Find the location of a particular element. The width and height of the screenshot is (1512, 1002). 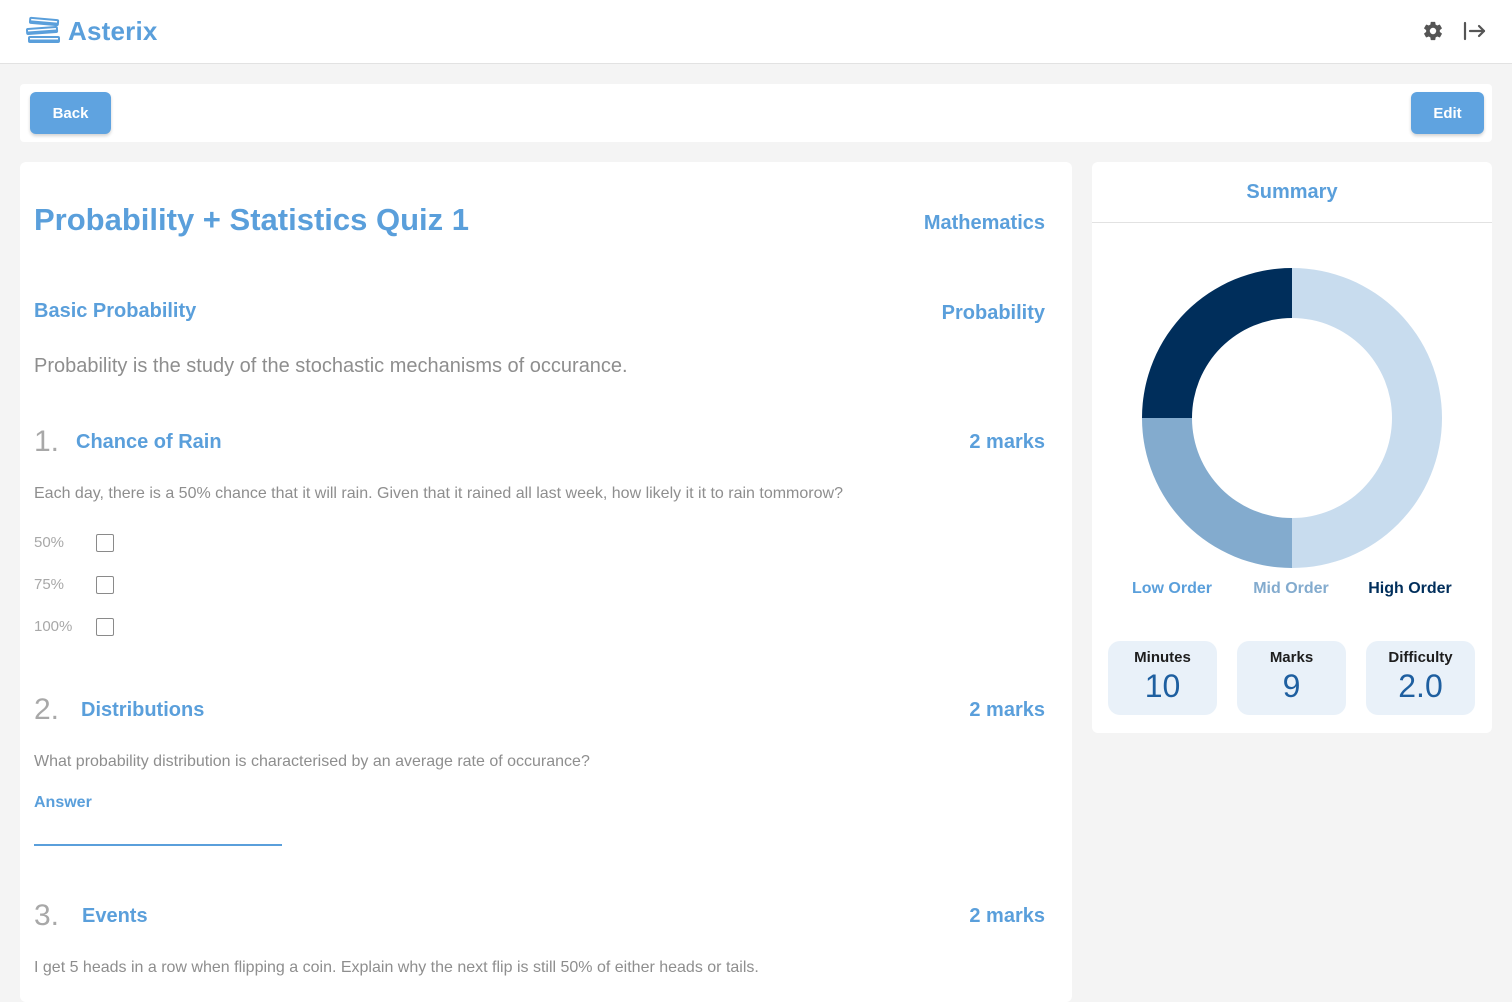

quiz-subject: Mathematics is located at coordinates (984, 223).